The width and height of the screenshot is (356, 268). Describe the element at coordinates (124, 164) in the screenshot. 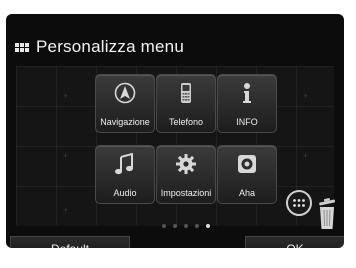

I see `music-note-icon` at that location.